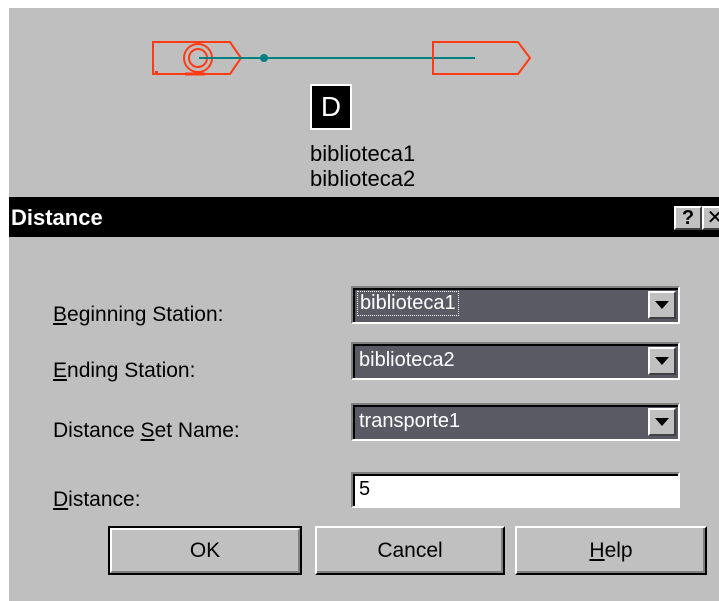 This screenshot has height=601, width=719. What do you see at coordinates (410, 421) in the screenshot?
I see `distance-set-name-value: transporte1` at bounding box center [410, 421].